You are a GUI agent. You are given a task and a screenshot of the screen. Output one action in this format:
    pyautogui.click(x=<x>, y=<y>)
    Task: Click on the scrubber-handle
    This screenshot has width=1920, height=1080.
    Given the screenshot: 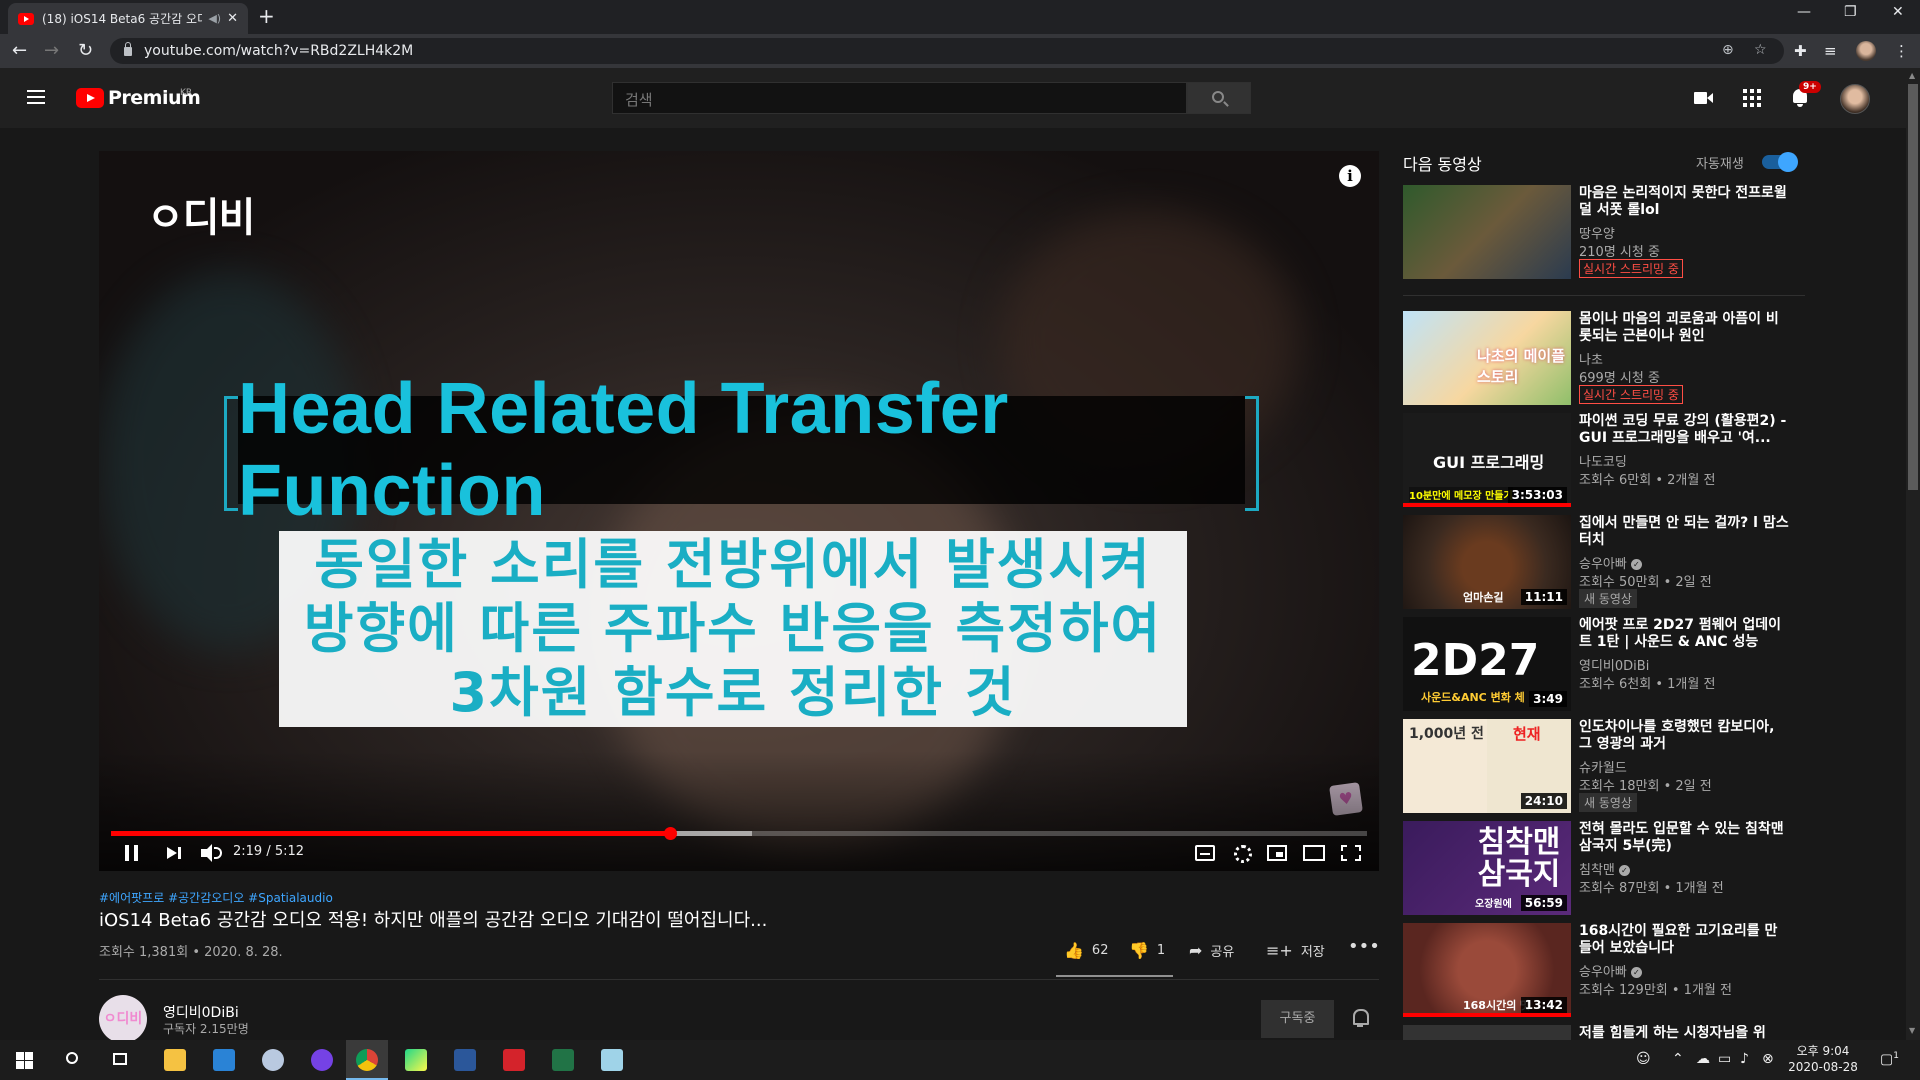 What is the action you would take?
    pyautogui.click(x=670, y=833)
    